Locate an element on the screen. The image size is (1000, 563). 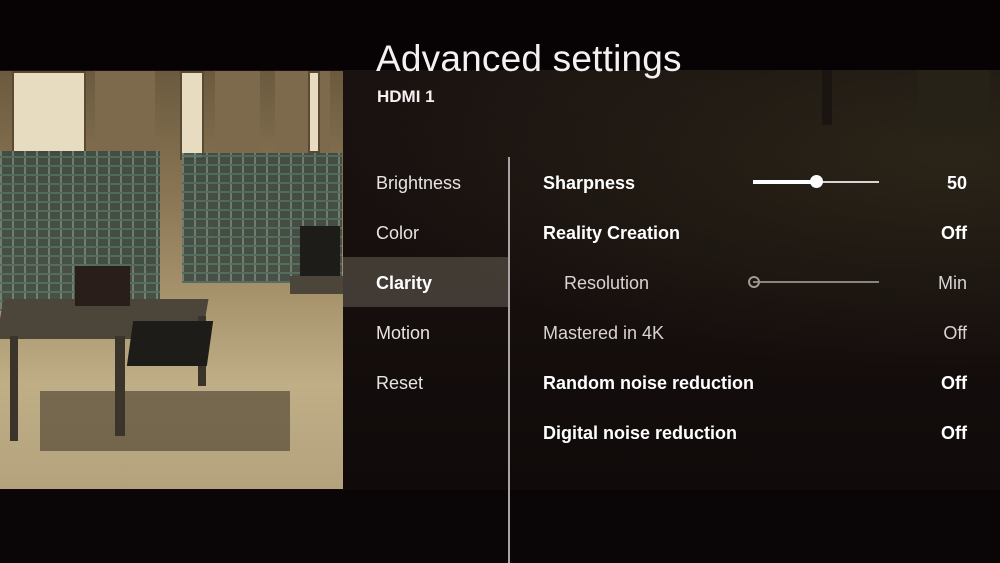
resolution-slider is located at coordinates (813, 282).